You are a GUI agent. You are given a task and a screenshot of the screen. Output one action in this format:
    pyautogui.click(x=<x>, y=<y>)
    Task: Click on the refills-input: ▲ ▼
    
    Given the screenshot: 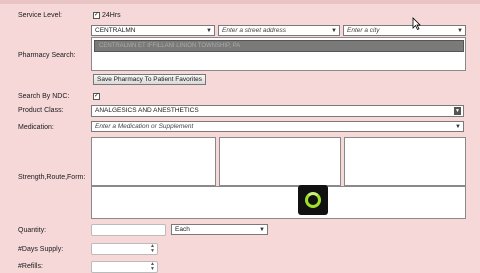 What is the action you would take?
    pyautogui.click(x=124, y=267)
    